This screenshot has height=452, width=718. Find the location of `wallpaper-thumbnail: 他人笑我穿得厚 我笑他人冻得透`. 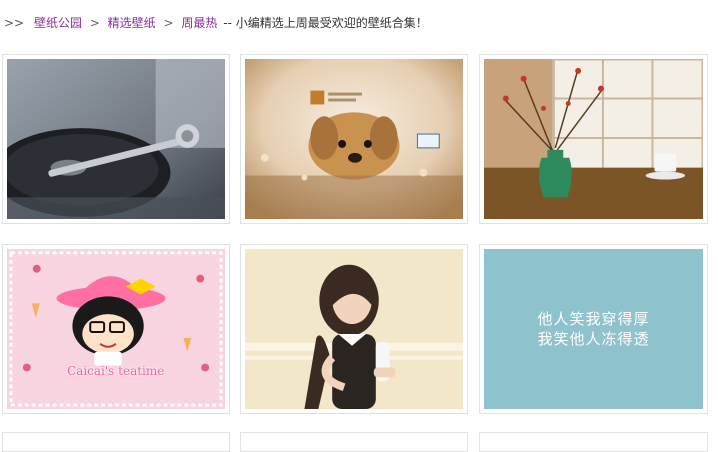

wallpaper-thumbnail: 他人笑我穿得厚 我笑他人冻得透 is located at coordinates (593, 329).